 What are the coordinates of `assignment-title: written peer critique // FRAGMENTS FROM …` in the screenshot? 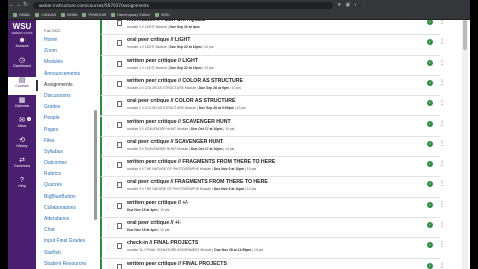 It's located at (201, 162).